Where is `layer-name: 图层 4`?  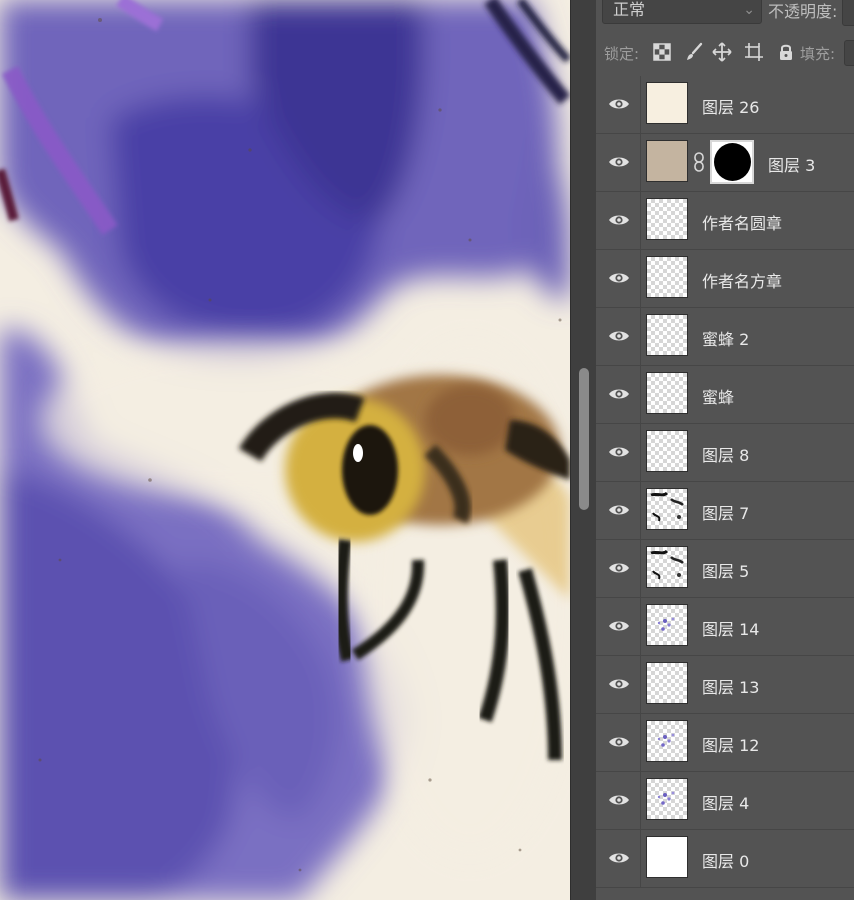 layer-name: 图层 4 is located at coordinates (725, 802).